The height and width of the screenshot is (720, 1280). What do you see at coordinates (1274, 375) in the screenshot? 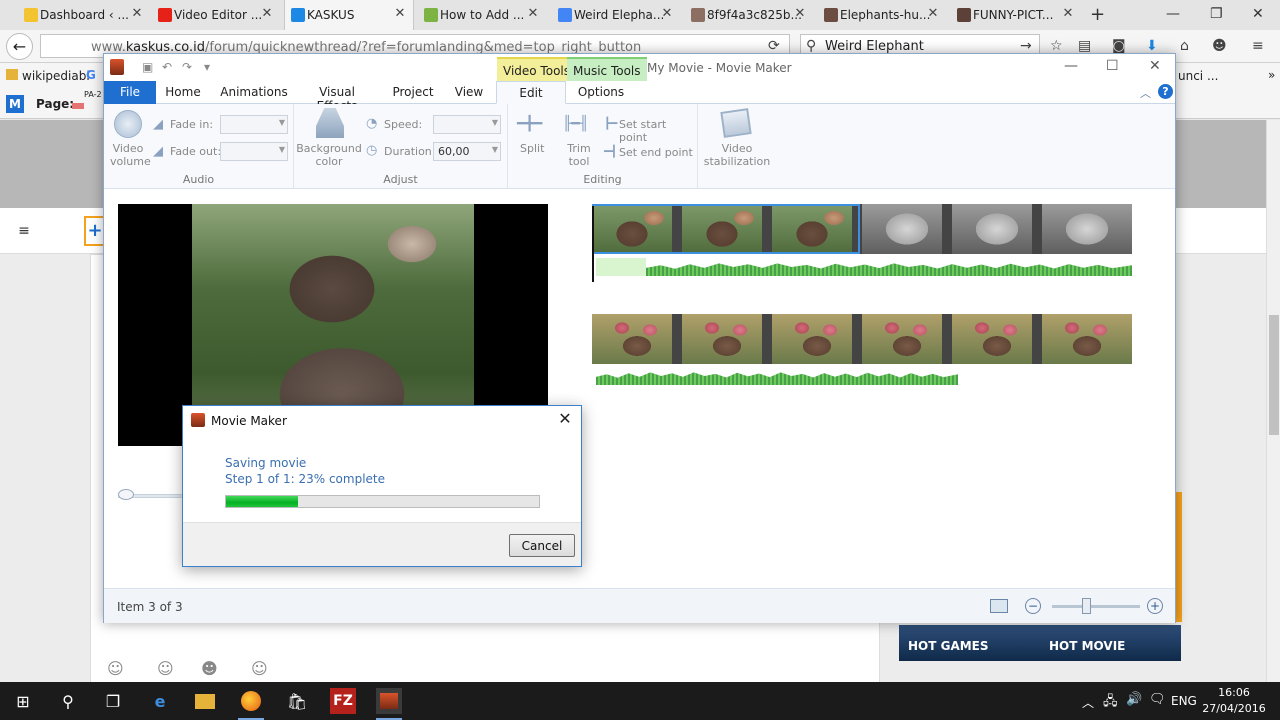
I see `scrollbar-thumb` at bounding box center [1274, 375].